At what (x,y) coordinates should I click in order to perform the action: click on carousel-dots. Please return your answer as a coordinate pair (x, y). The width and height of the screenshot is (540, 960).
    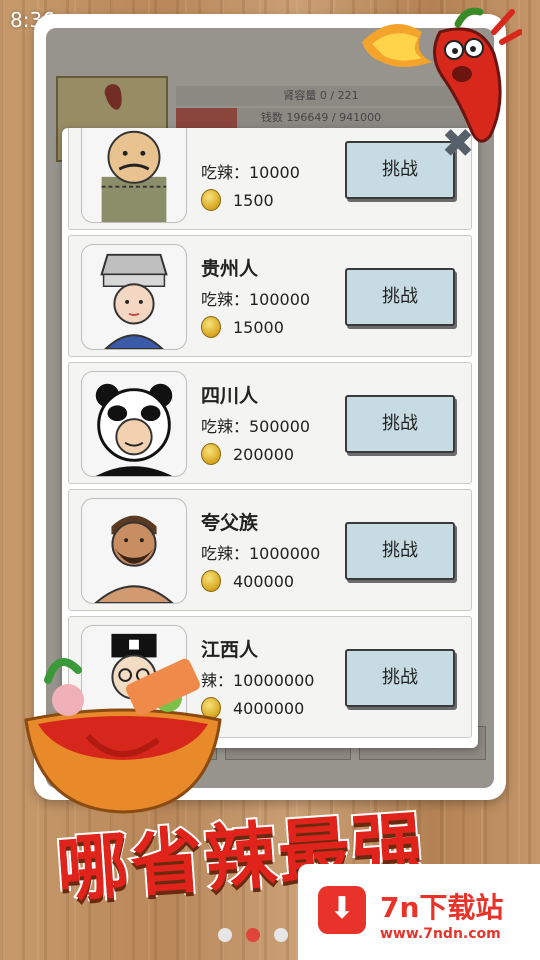
    Looking at the image, I should click on (253, 935).